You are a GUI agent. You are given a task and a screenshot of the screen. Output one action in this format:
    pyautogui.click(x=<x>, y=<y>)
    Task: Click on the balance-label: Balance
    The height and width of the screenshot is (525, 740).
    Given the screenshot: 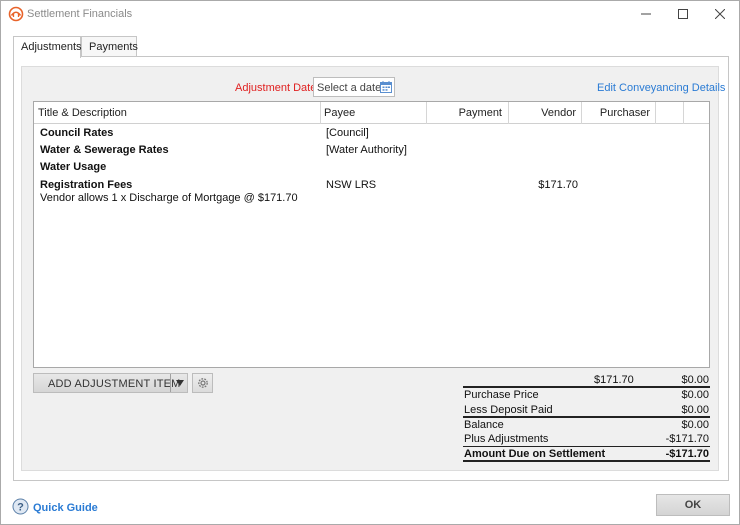 What is the action you would take?
    pyautogui.click(x=484, y=425)
    